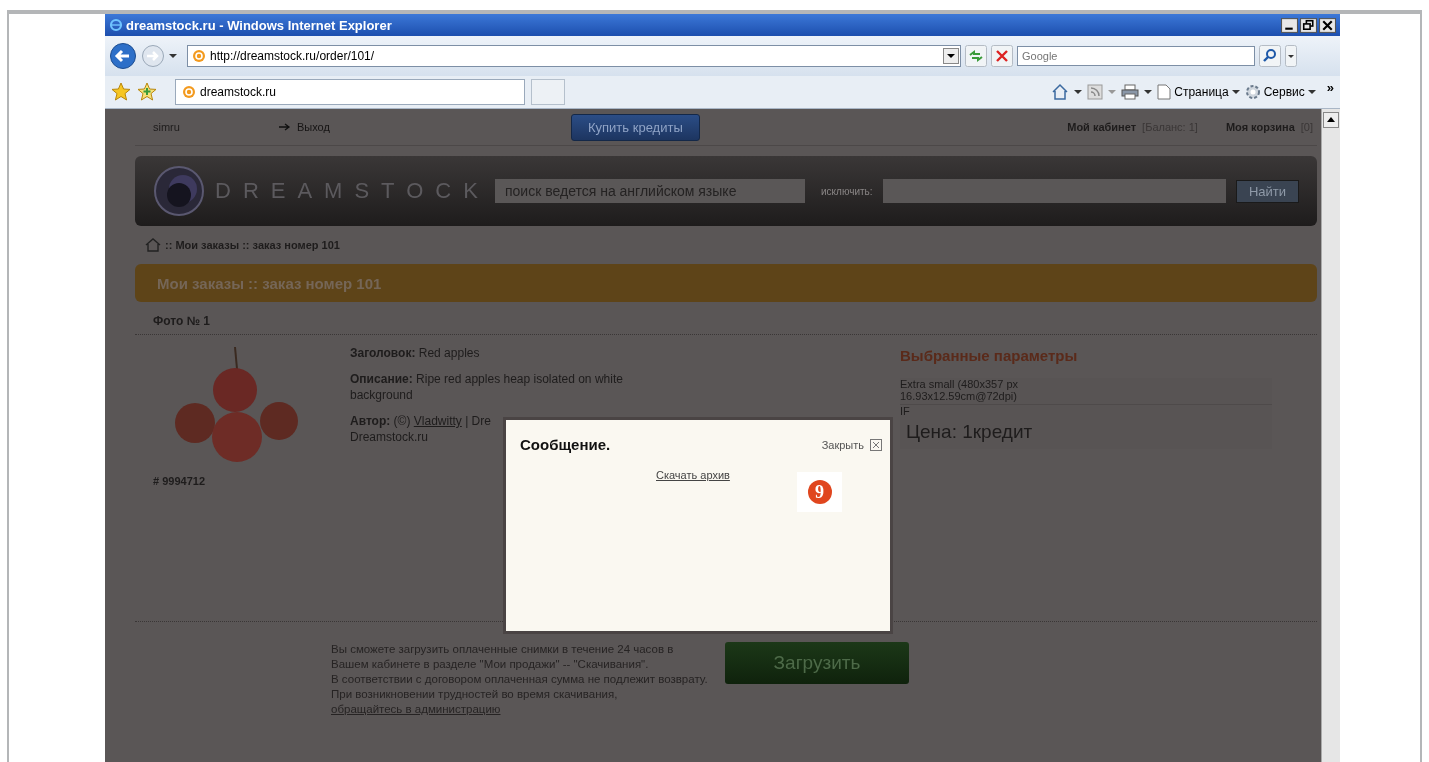 This screenshot has width=1429, height=762. Describe the element at coordinates (285, 127) in the screenshot. I see `arrow-icon` at that location.